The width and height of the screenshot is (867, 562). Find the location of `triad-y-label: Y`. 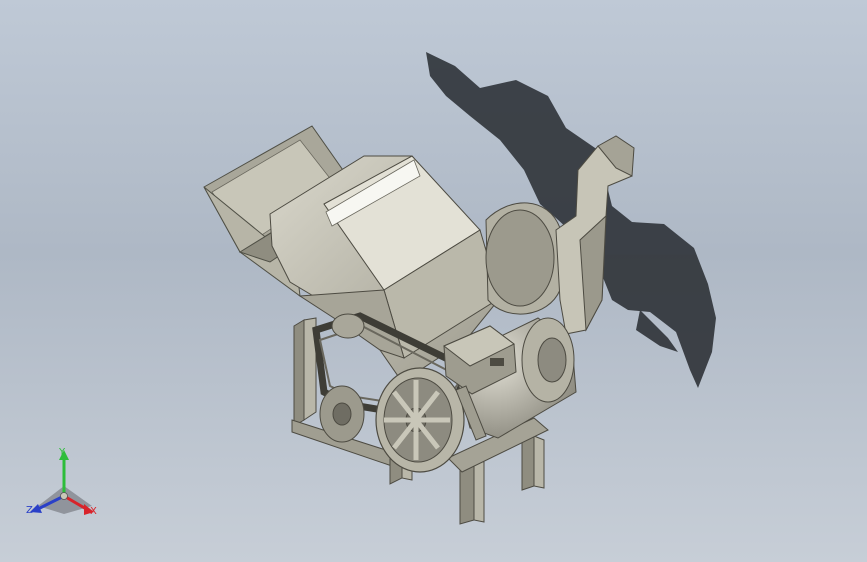

triad-y-label: Y is located at coordinates (62, 452).